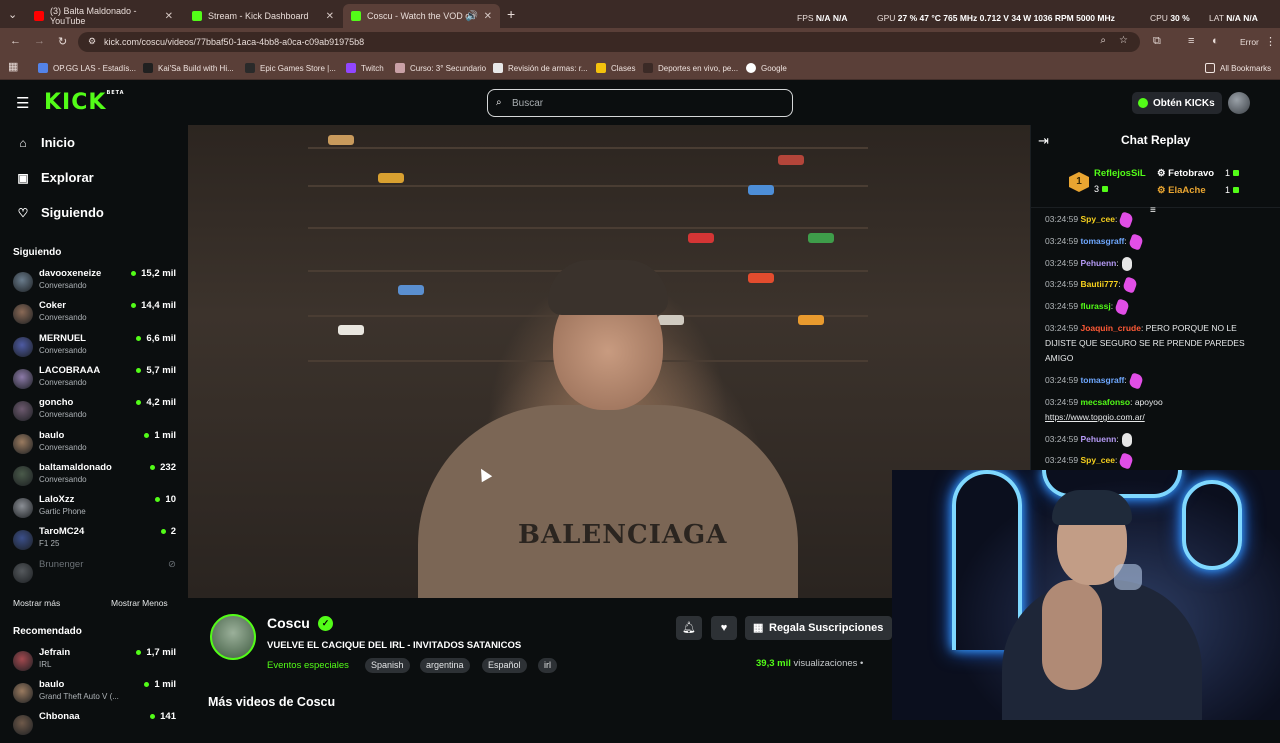 This screenshot has width=1280, height=743. What do you see at coordinates (1099, 284) in the screenshot?
I see `message-username: Bautii777` at bounding box center [1099, 284].